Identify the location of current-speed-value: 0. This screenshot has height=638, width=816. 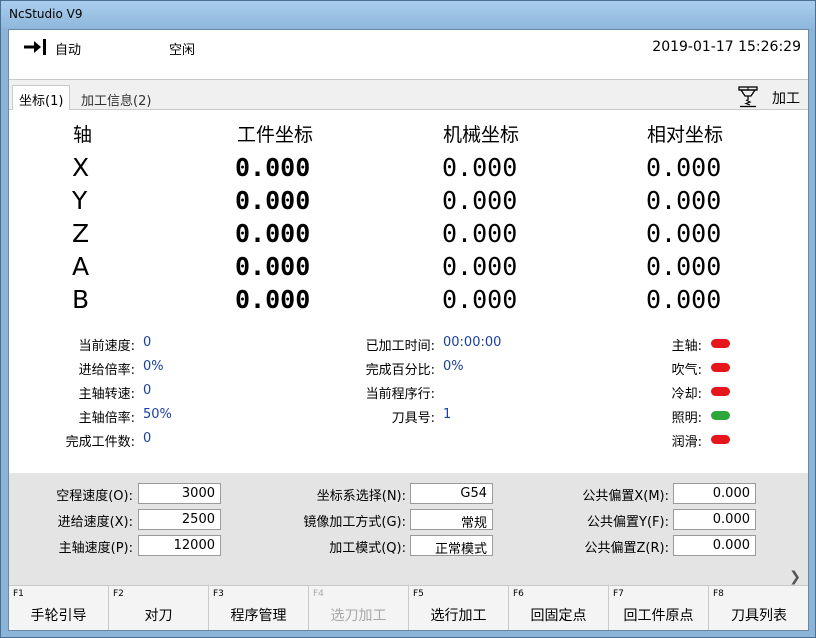
(147, 342).